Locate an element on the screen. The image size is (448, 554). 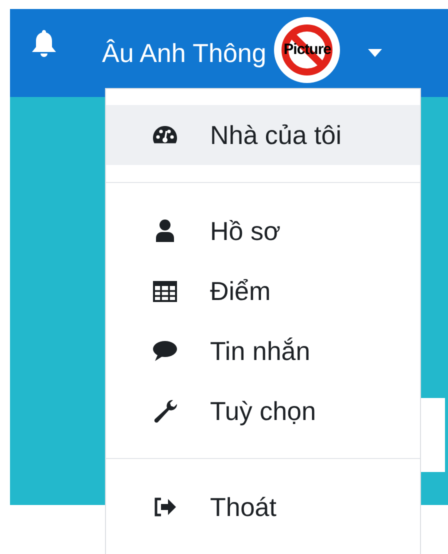
menu-item: Tuỳ chọn is located at coordinates (263, 411).